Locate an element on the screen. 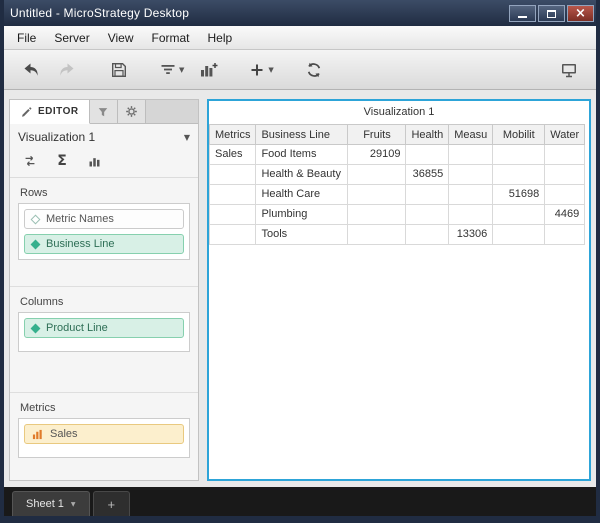 The height and width of the screenshot is (523, 600). grid-row: Tools 13306 is located at coordinates (397, 234).